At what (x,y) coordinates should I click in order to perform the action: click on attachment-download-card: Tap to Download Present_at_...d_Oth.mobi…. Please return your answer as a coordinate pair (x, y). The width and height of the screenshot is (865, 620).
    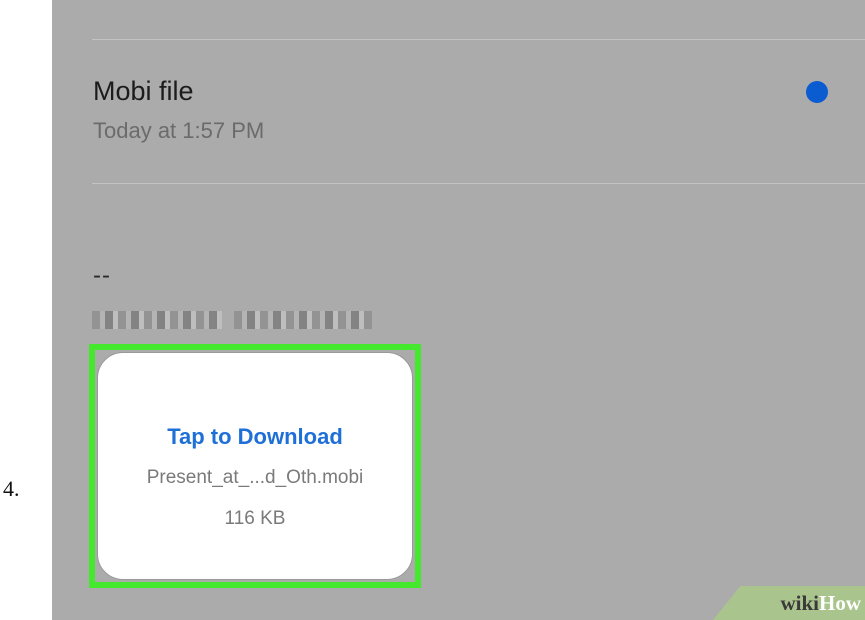
    Looking at the image, I should click on (255, 466).